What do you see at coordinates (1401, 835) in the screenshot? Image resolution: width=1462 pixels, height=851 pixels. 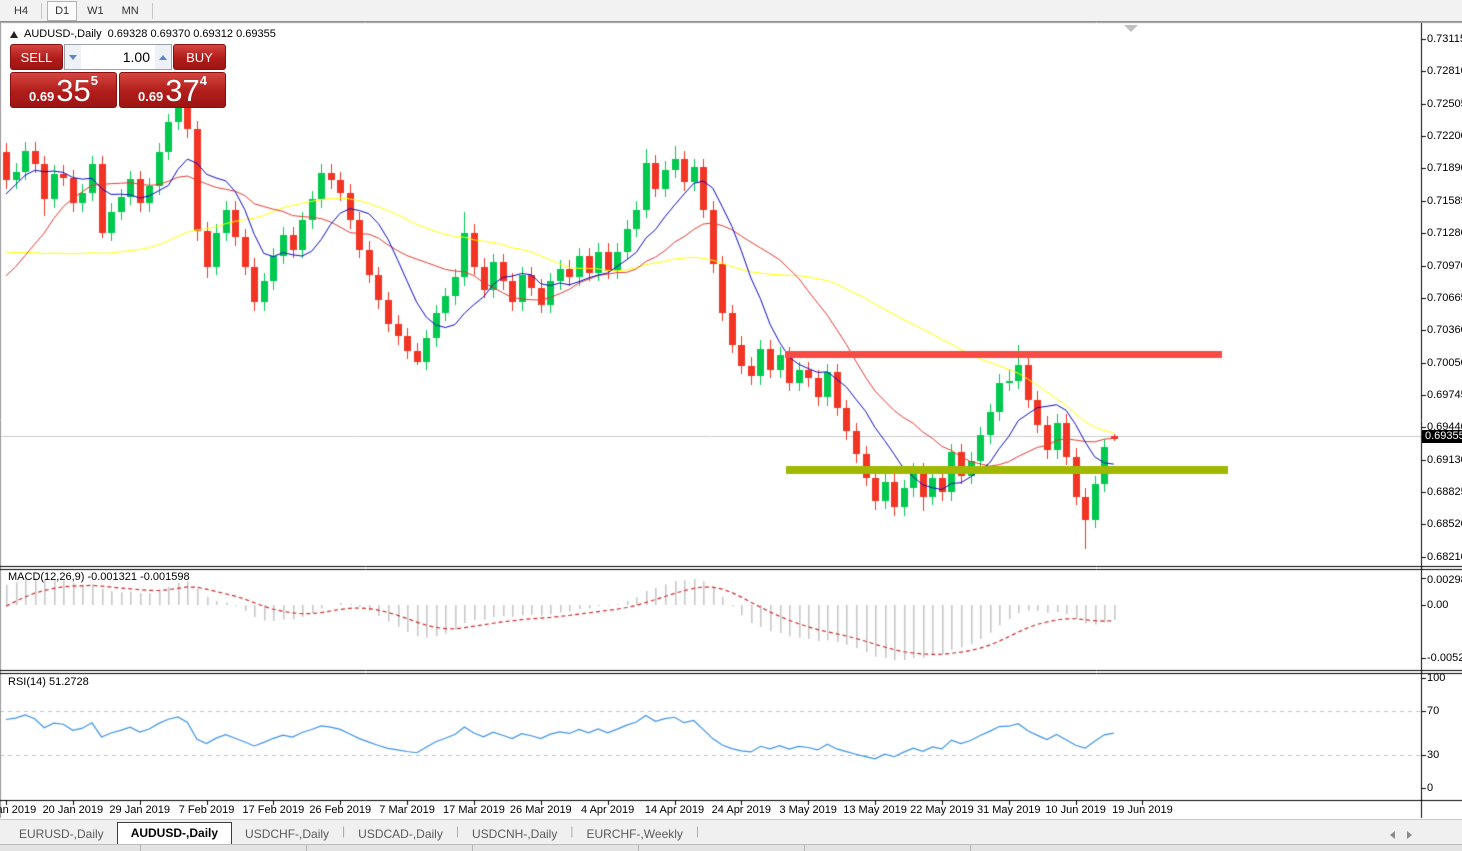 I see `tab-scroll-arrows` at bounding box center [1401, 835].